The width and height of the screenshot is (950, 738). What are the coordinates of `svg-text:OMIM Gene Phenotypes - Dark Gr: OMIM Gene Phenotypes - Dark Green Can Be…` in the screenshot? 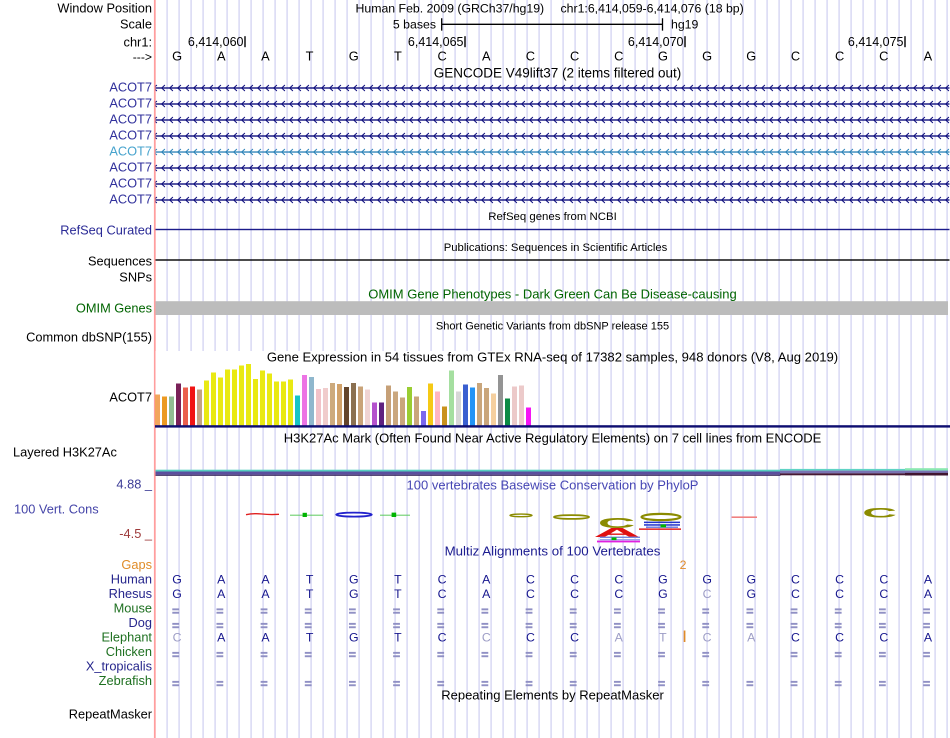 It's located at (552, 294).